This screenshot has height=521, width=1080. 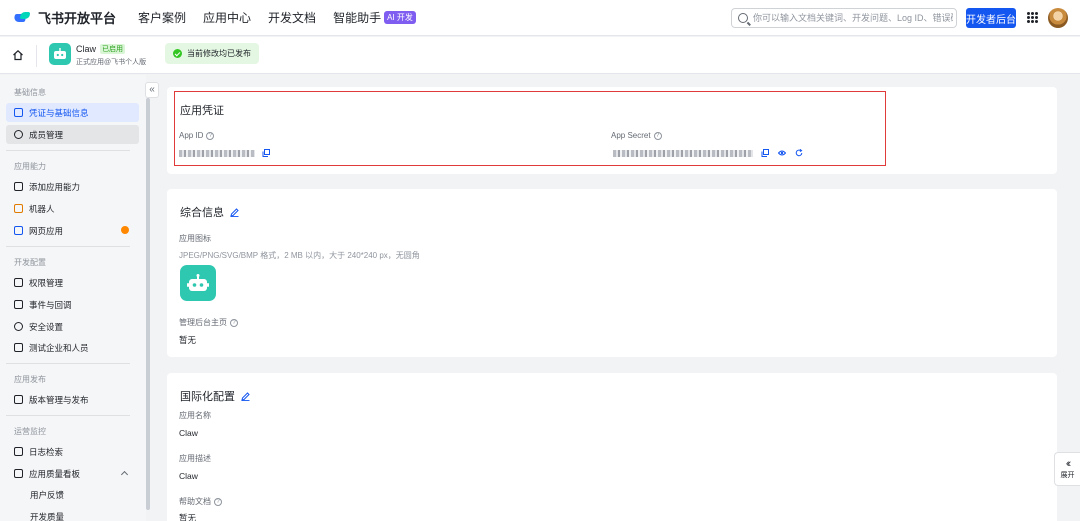 I want to click on ai-dev-badge: AI 开发, so click(x=400, y=17).